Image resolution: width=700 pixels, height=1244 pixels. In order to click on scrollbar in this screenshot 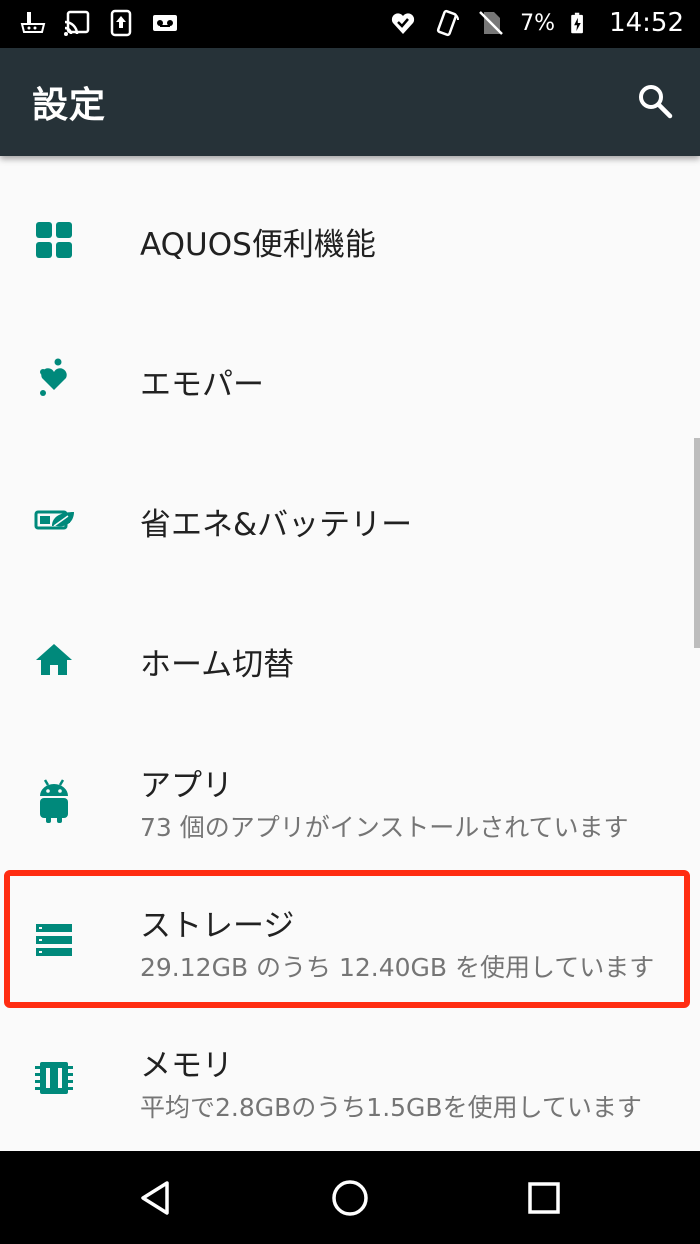, I will do `click(697, 543)`.